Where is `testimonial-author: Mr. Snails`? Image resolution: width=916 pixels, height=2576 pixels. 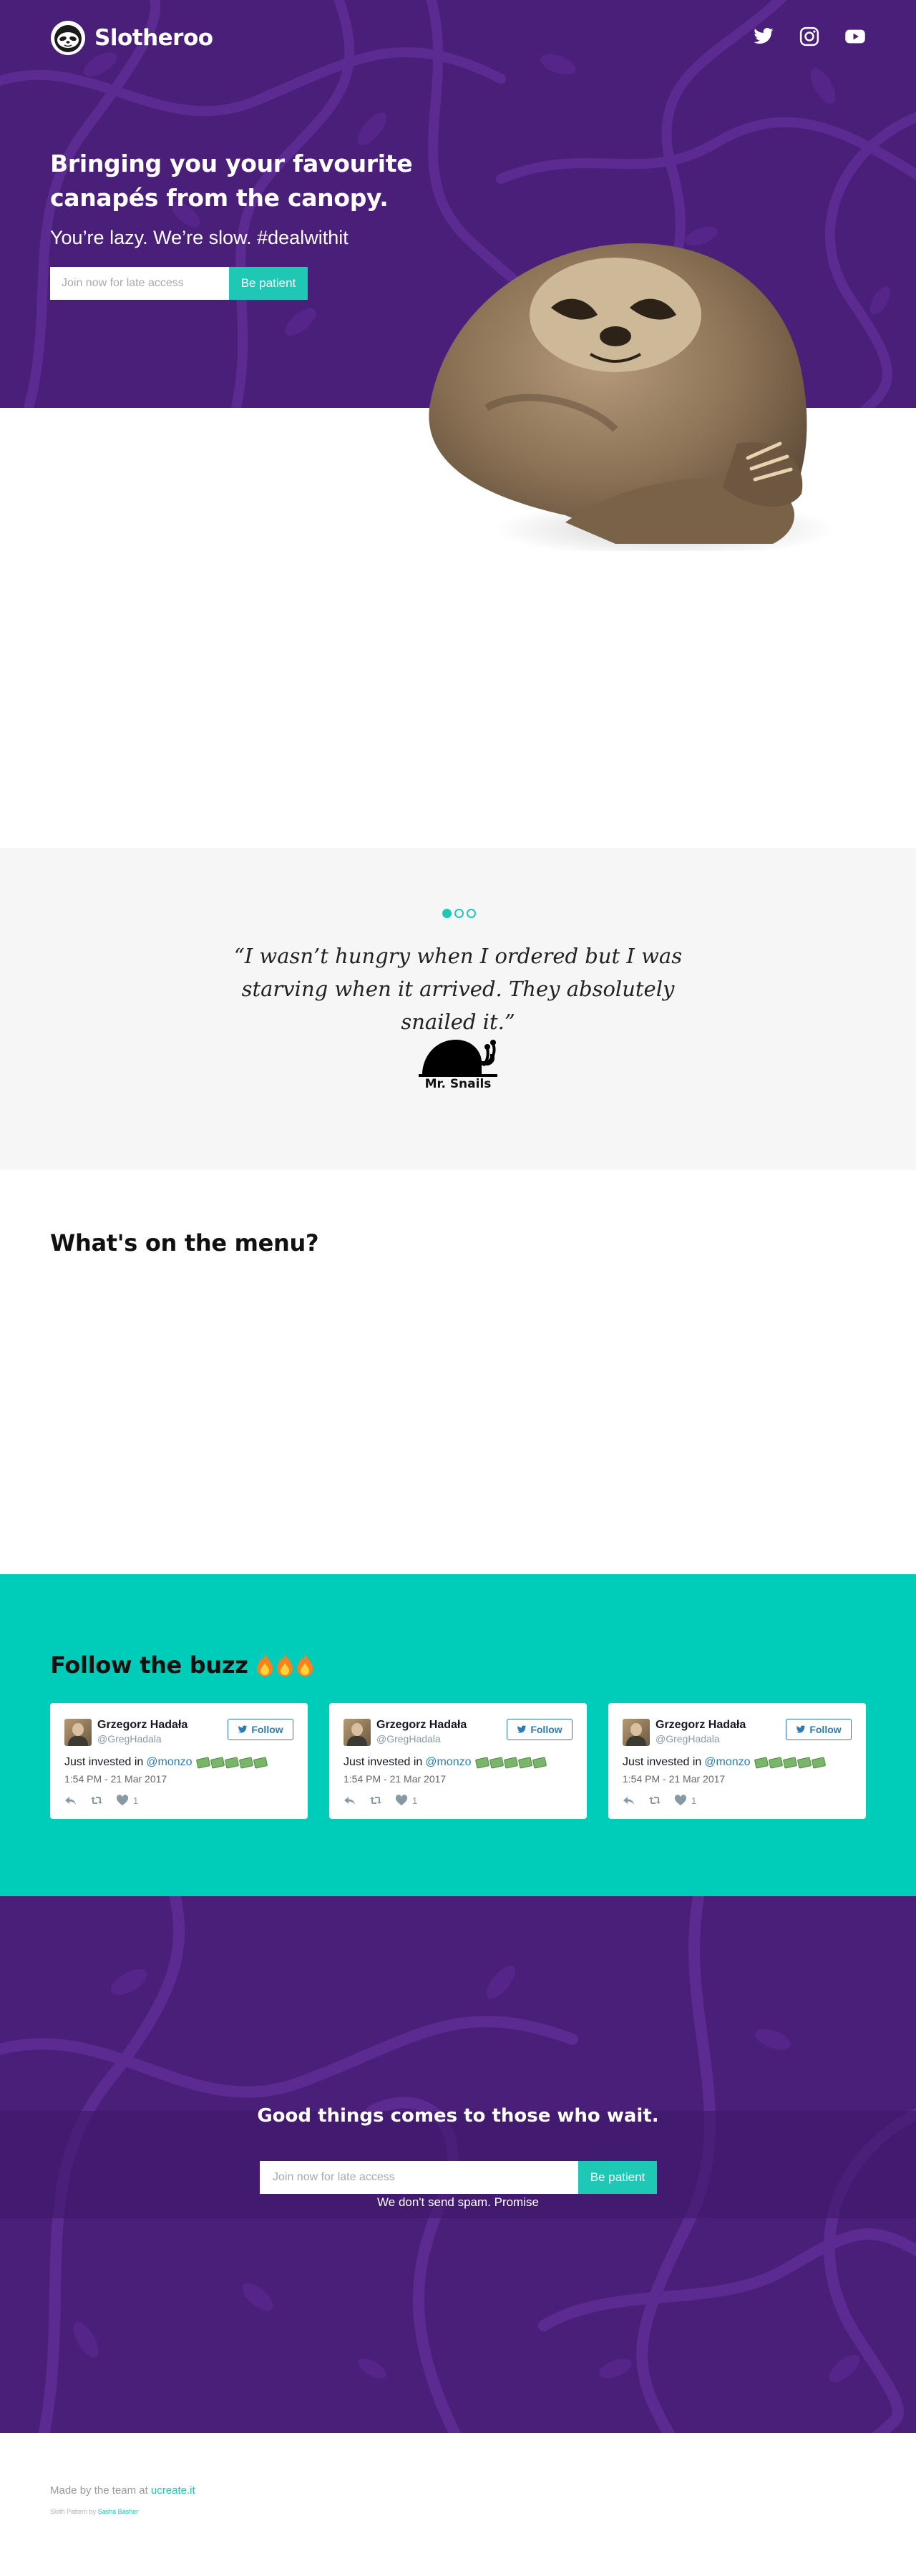 testimonial-author: Mr. Snails is located at coordinates (458, 1084).